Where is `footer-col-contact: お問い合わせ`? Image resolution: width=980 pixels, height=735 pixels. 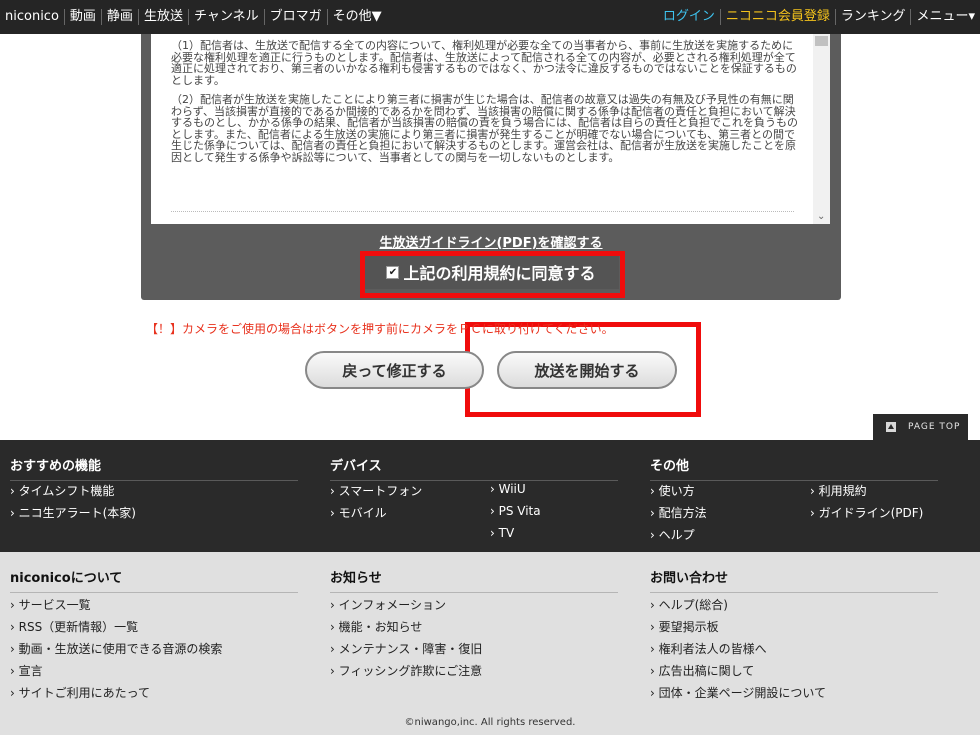 footer-col-contact: お問い合わせ is located at coordinates (794, 580).